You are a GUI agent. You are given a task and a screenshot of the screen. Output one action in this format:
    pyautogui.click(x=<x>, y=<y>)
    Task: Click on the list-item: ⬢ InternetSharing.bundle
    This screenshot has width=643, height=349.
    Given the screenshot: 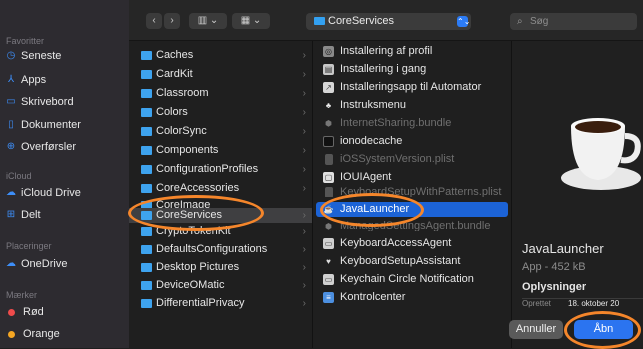 What is the action you would take?
    pyautogui.click(x=412, y=123)
    